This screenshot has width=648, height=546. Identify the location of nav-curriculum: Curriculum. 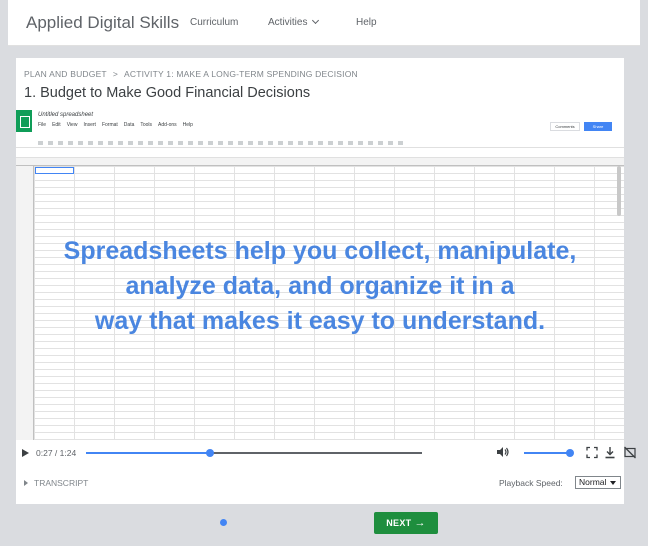
(214, 22).